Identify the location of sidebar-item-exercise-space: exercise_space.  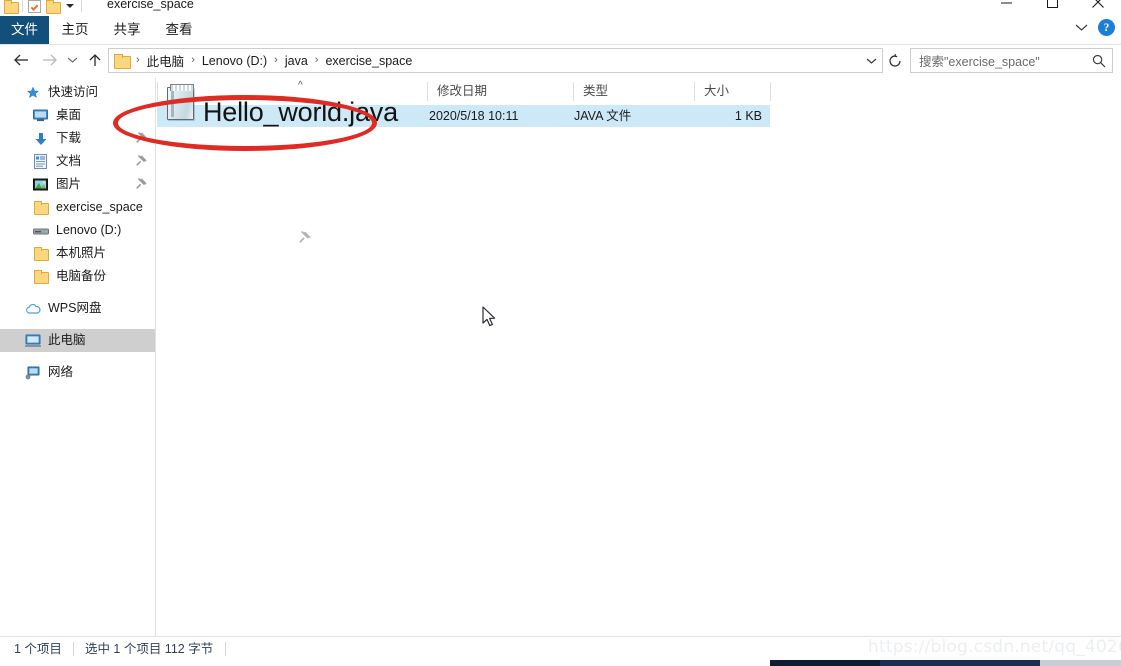
(77, 207).